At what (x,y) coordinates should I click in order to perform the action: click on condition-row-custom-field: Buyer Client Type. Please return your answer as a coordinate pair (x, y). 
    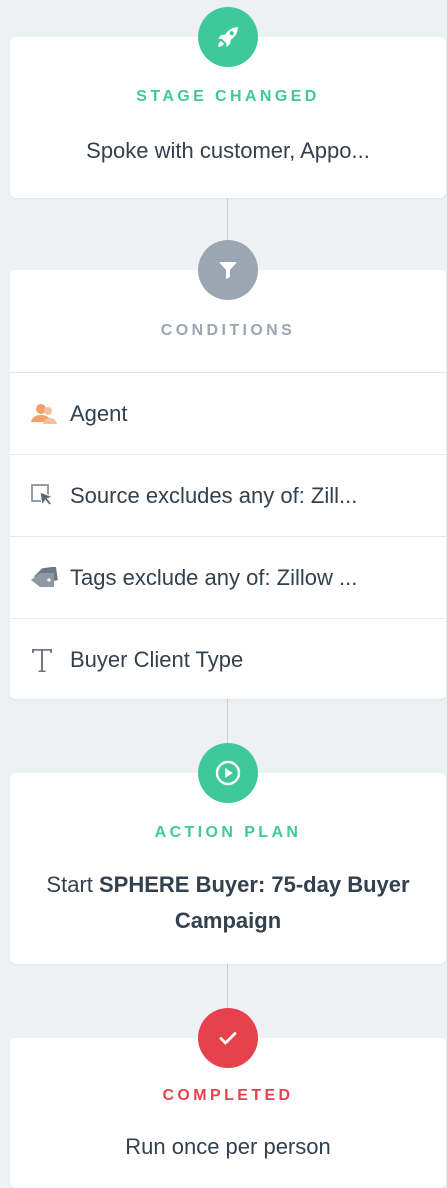
    Looking at the image, I should click on (228, 659).